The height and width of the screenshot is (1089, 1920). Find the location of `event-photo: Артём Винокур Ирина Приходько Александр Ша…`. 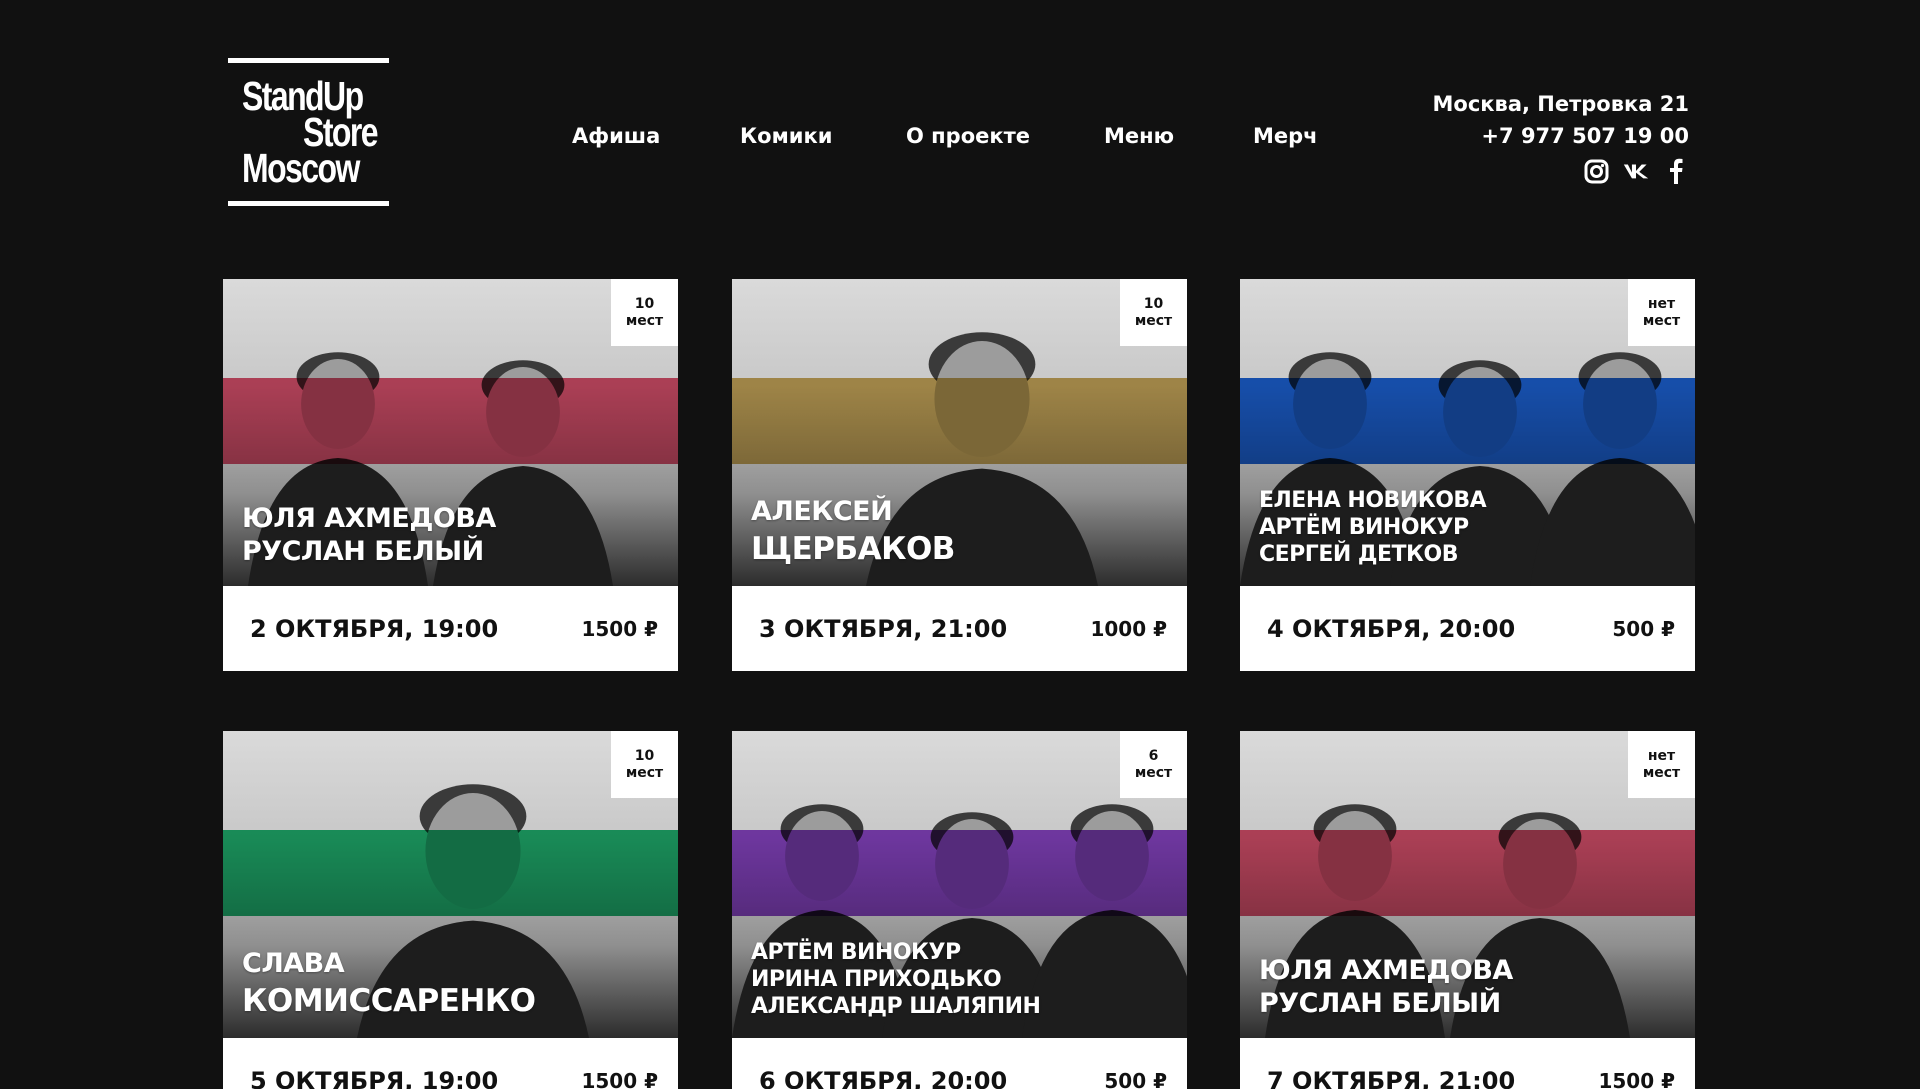

event-photo: Артём Винокур Ирина Приходько Александр Ша… is located at coordinates (959, 884).